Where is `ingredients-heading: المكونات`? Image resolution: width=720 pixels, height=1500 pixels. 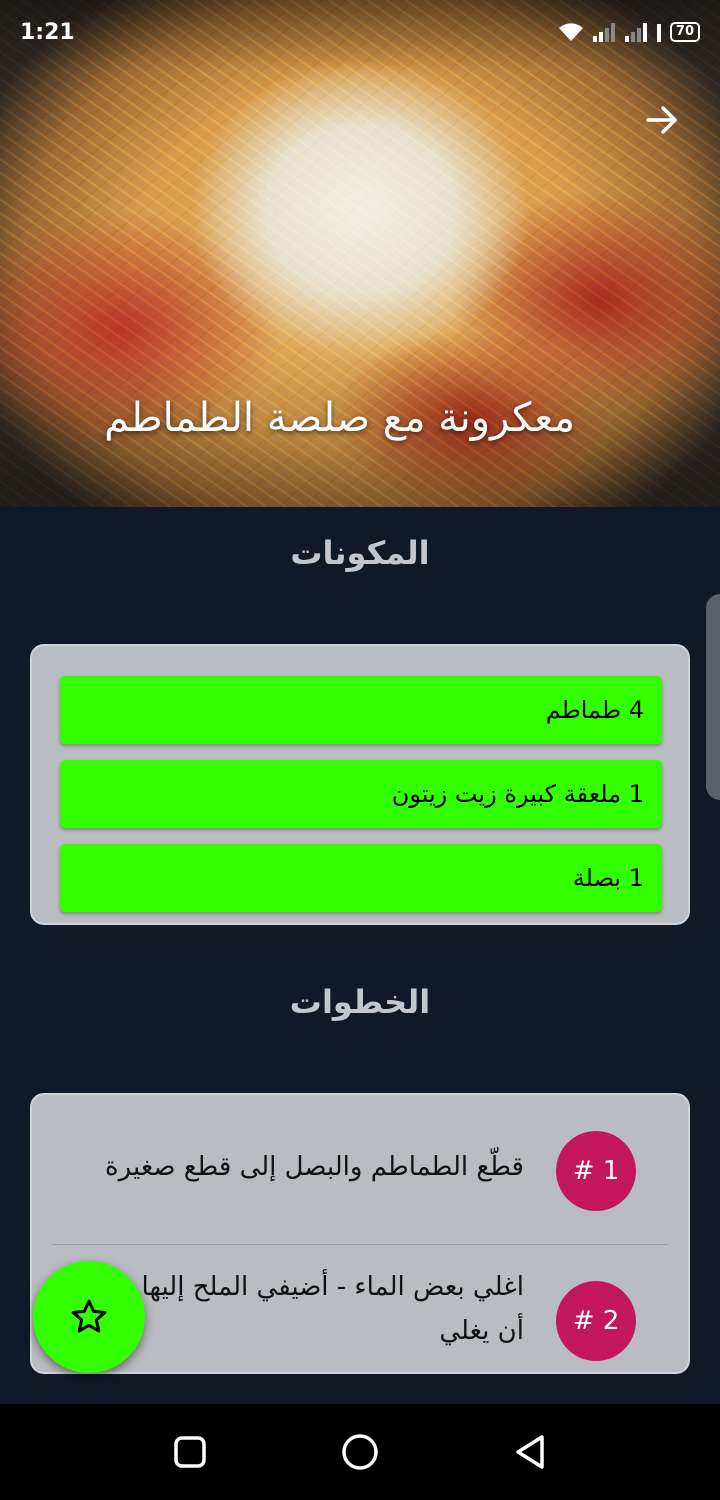 ingredients-heading: المكونات is located at coordinates (360, 553).